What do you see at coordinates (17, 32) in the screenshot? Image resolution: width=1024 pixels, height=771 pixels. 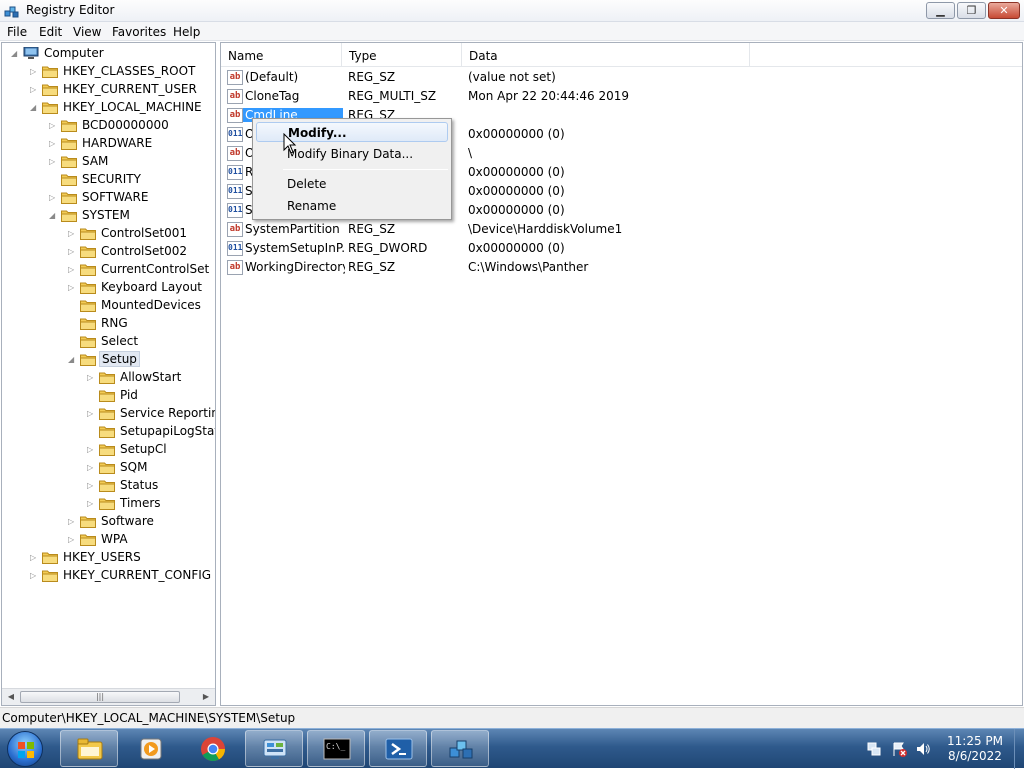 I see `menu-file: File` at bounding box center [17, 32].